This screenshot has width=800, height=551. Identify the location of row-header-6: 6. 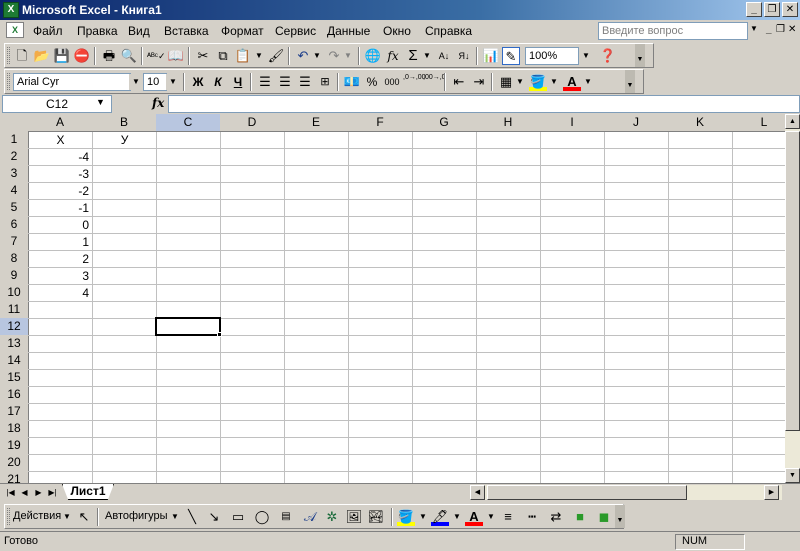
(14, 224).